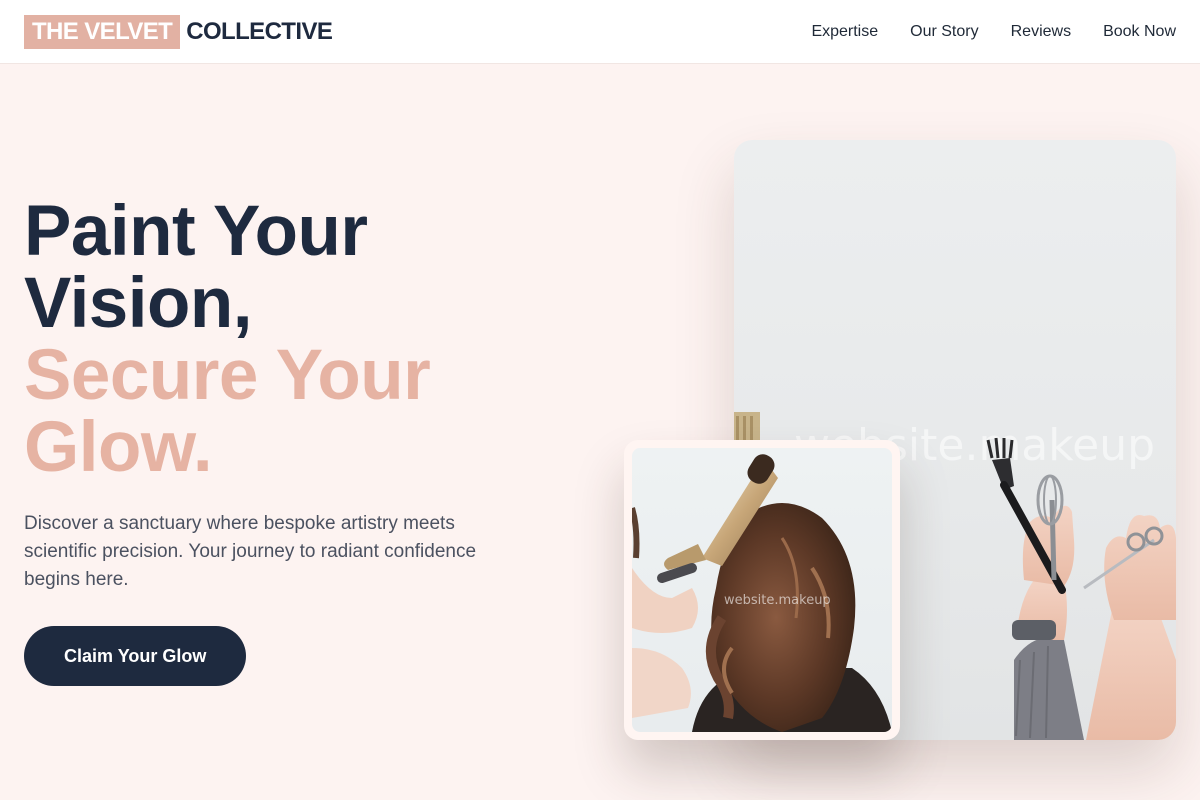 This screenshot has height=800, width=1200. Describe the element at coordinates (138, 303) in the screenshot. I see `hero-title-line-2: Vision,` at that location.